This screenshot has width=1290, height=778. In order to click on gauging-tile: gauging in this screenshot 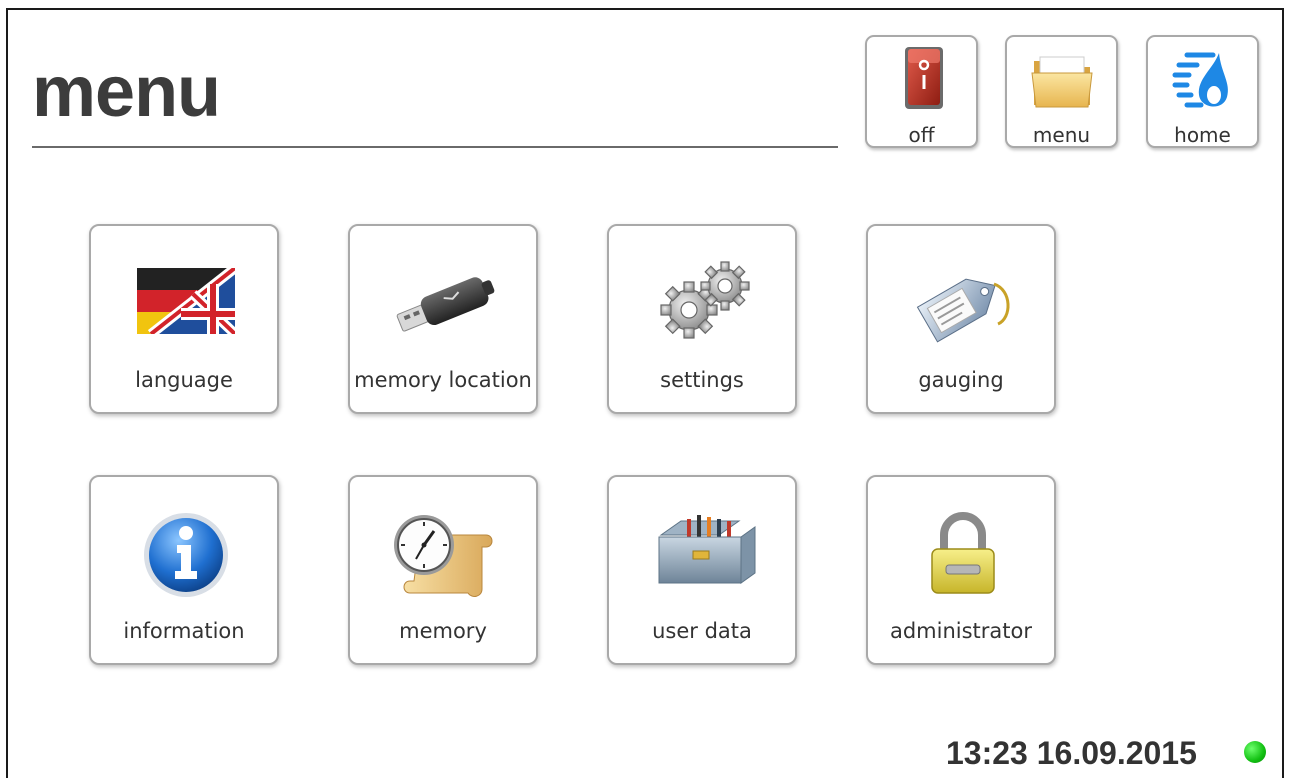, I will do `click(961, 319)`.